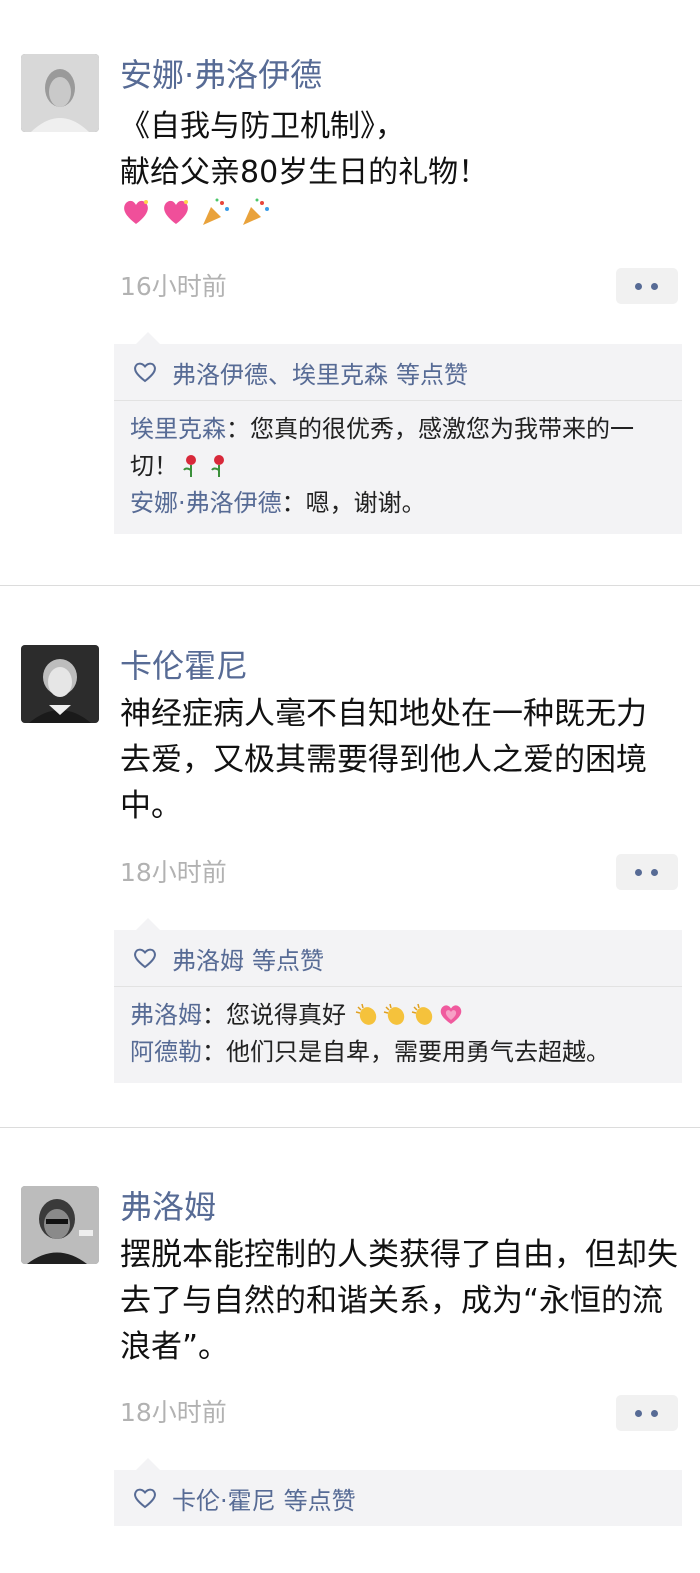 This screenshot has width=700, height=1573. I want to click on interaction-panel: 弗洛姆 等点赞 弗洛姆：您说得真好 阿德勒：他们只是自卑，需要用勇气去超越。, so click(398, 1000).